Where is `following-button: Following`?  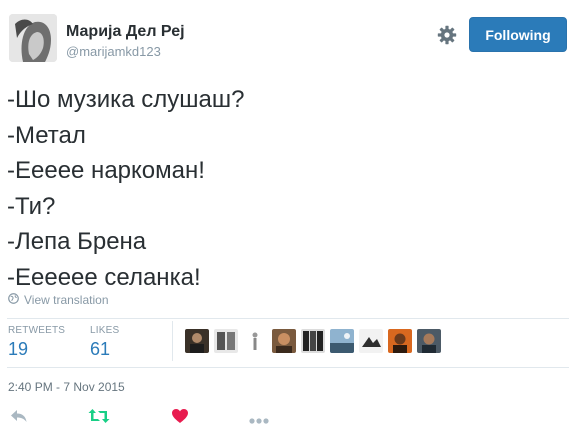
following-button: Following is located at coordinates (518, 34).